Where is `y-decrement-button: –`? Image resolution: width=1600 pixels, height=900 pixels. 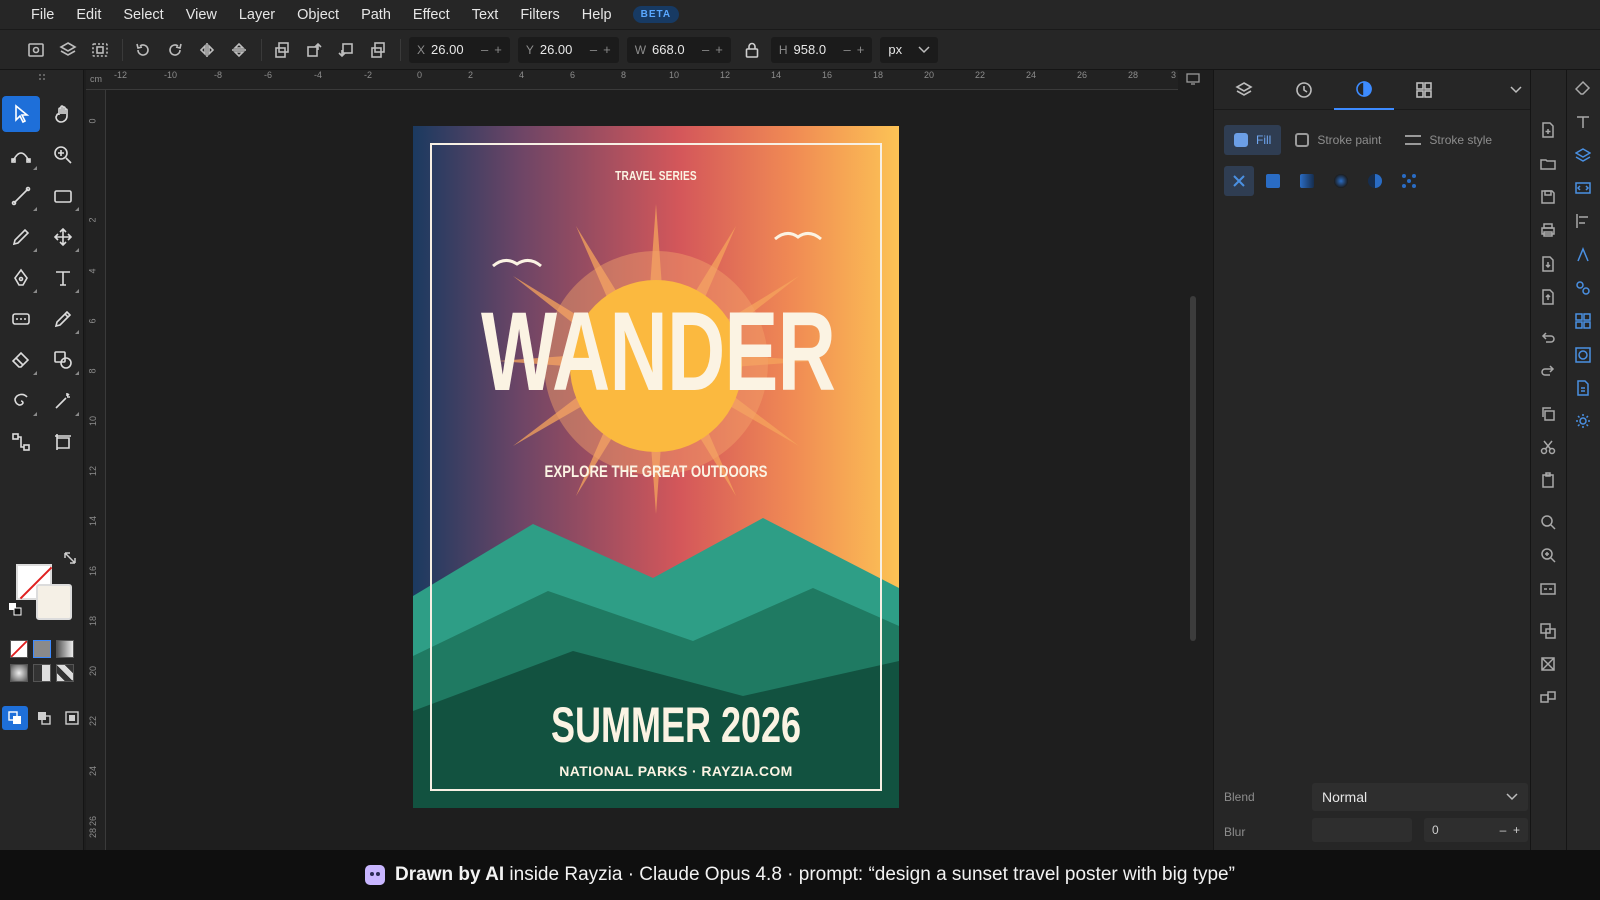
y-decrement-button: – is located at coordinates (593, 49).